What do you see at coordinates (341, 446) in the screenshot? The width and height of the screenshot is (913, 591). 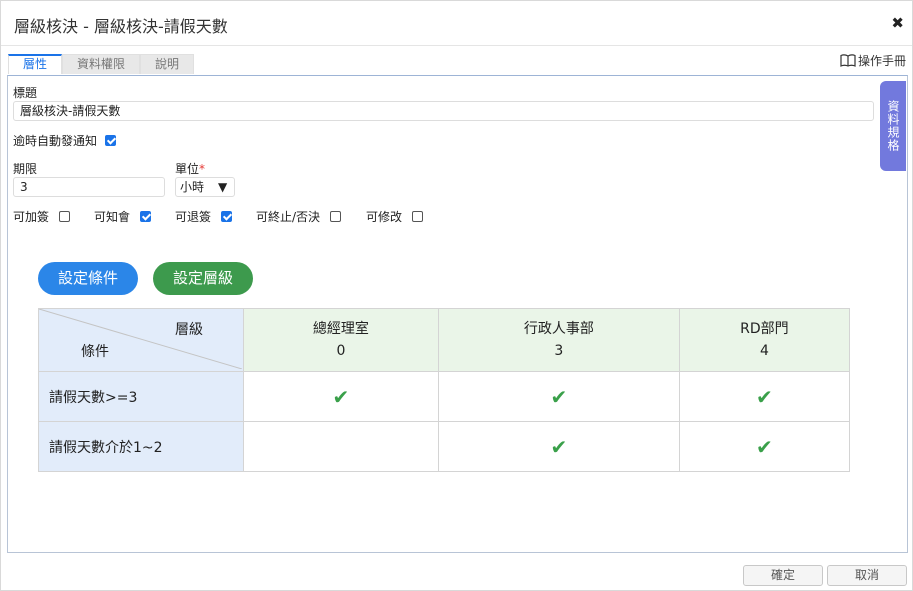 I see `grid-cell` at bounding box center [341, 446].